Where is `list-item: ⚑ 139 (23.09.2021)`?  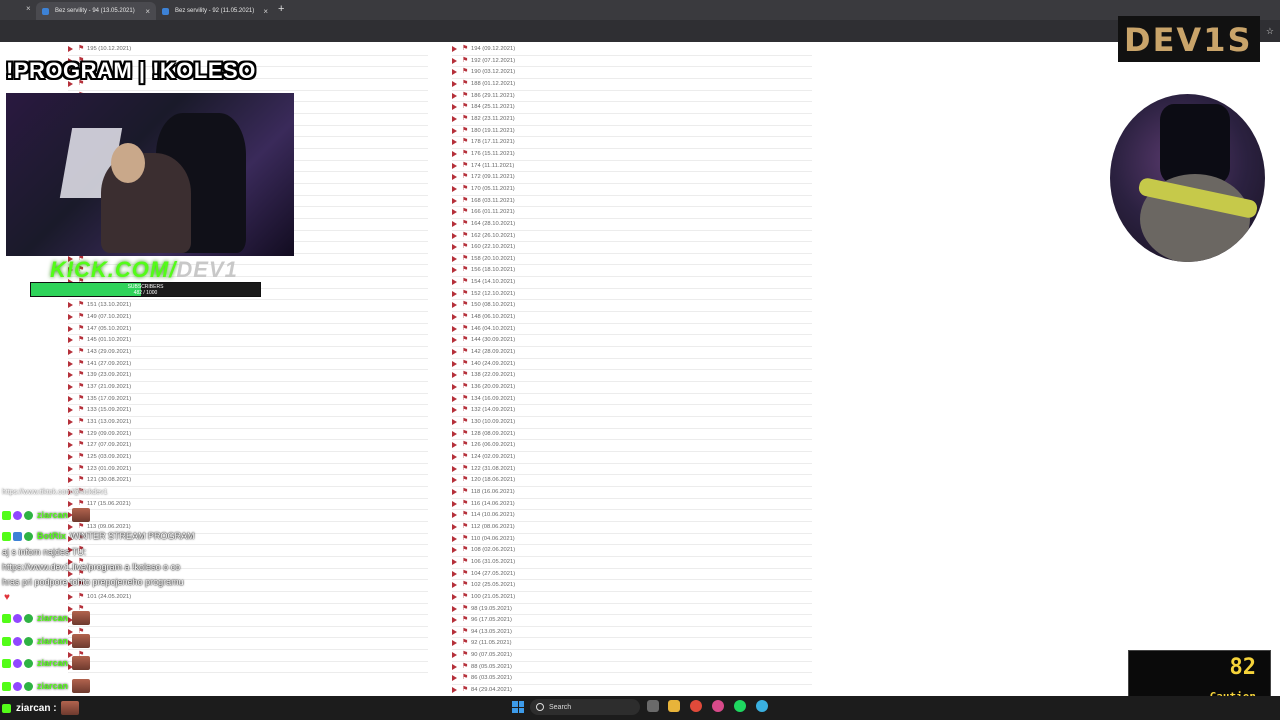
list-item: ⚑ 139 (23.09.2021) is located at coordinates (248, 376).